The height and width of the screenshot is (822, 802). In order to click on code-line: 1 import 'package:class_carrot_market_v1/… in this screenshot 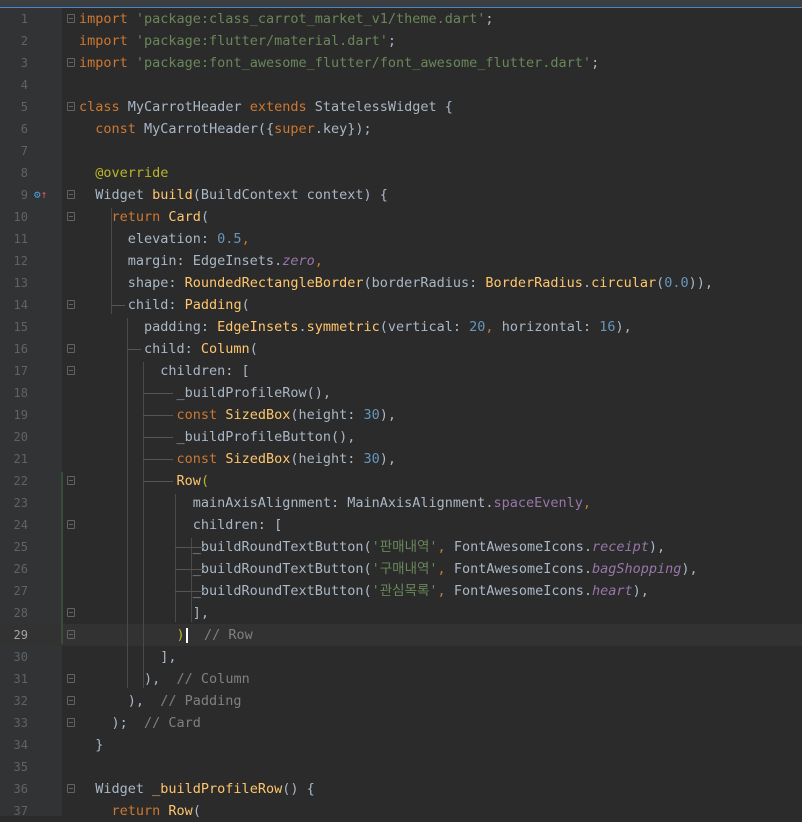, I will do `click(401, 19)`.